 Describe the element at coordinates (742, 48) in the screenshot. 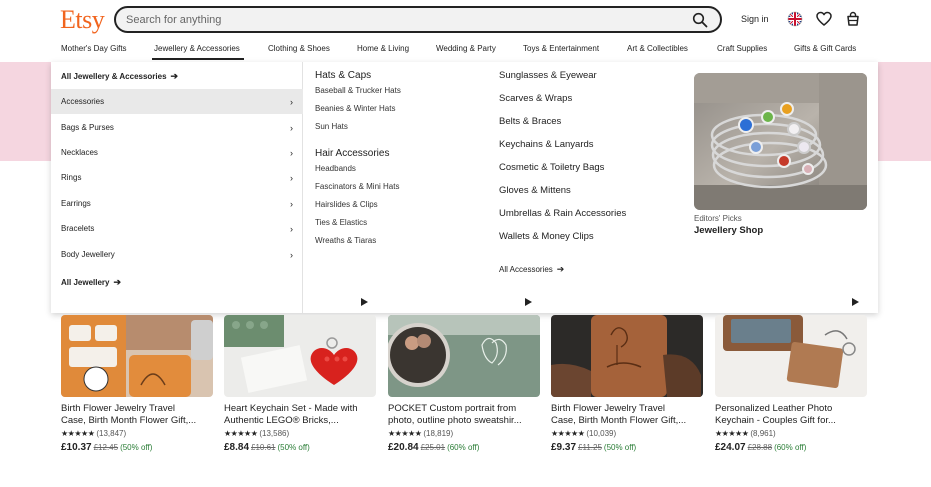

I see `nav-craft-supplies: Craft Supplies` at that location.